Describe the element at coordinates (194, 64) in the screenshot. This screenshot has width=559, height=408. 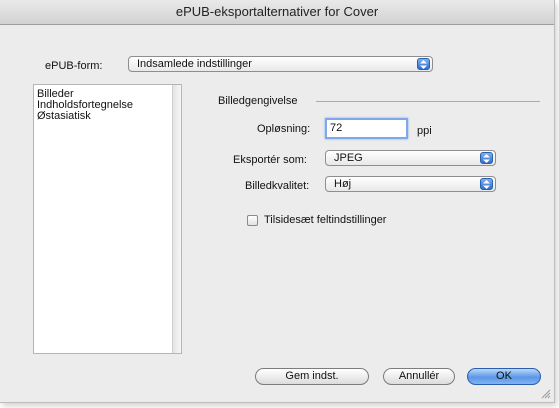
I see `preset-select-value: Indsamlede indstillinger` at that location.